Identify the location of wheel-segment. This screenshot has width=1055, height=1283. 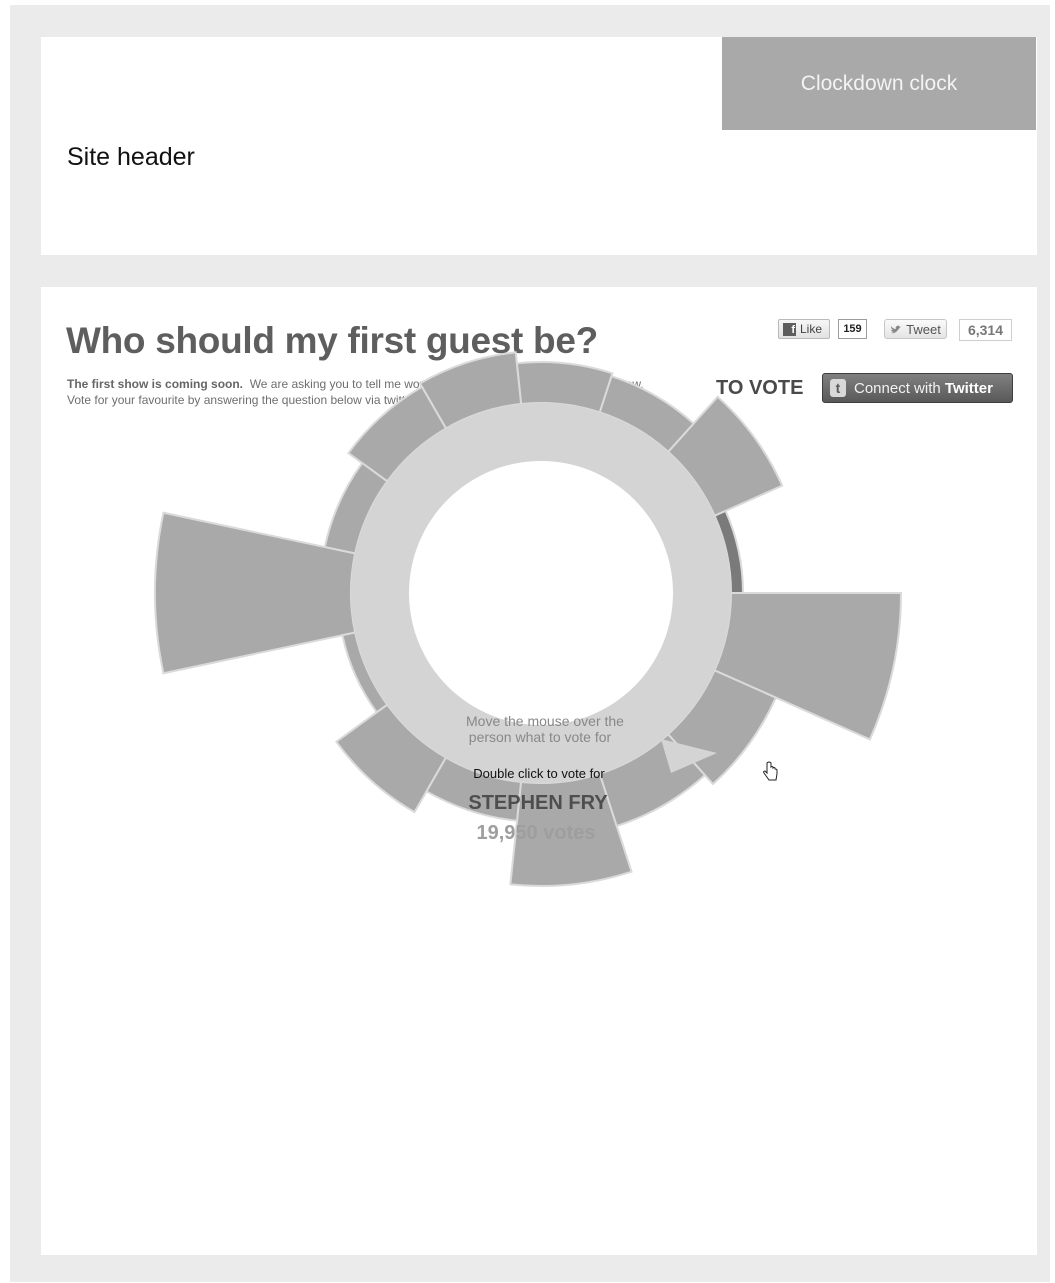
(255, 593).